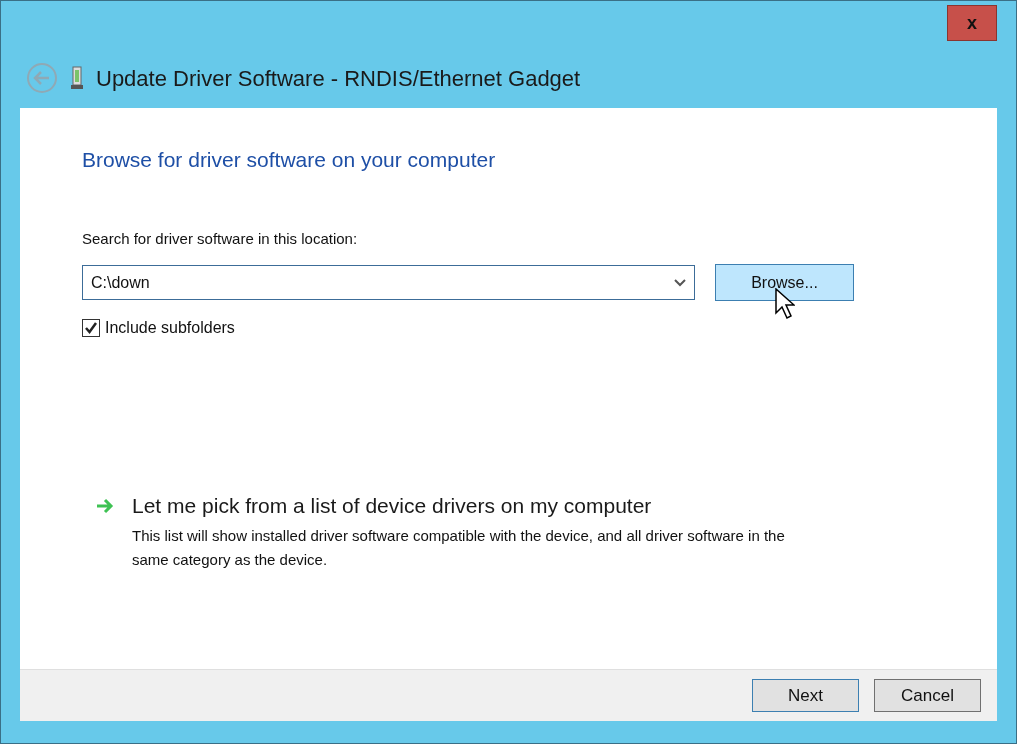 The width and height of the screenshot is (1017, 744). What do you see at coordinates (220, 238) in the screenshot?
I see `location-label: Search for driver software in this location:` at bounding box center [220, 238].